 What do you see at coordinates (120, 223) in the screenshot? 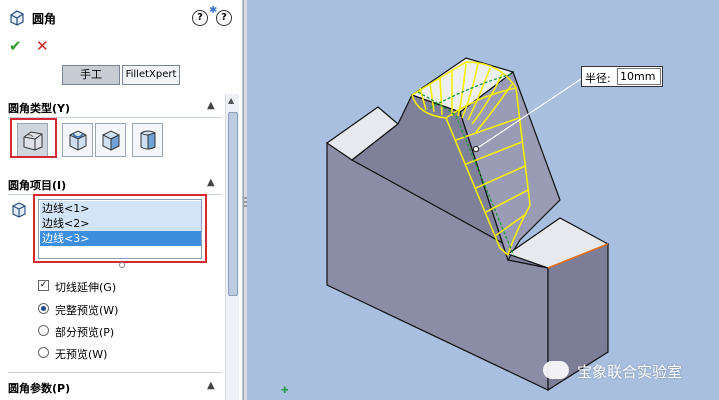
I see `list-item: 边线<2>` at bounding box center [120, 223].